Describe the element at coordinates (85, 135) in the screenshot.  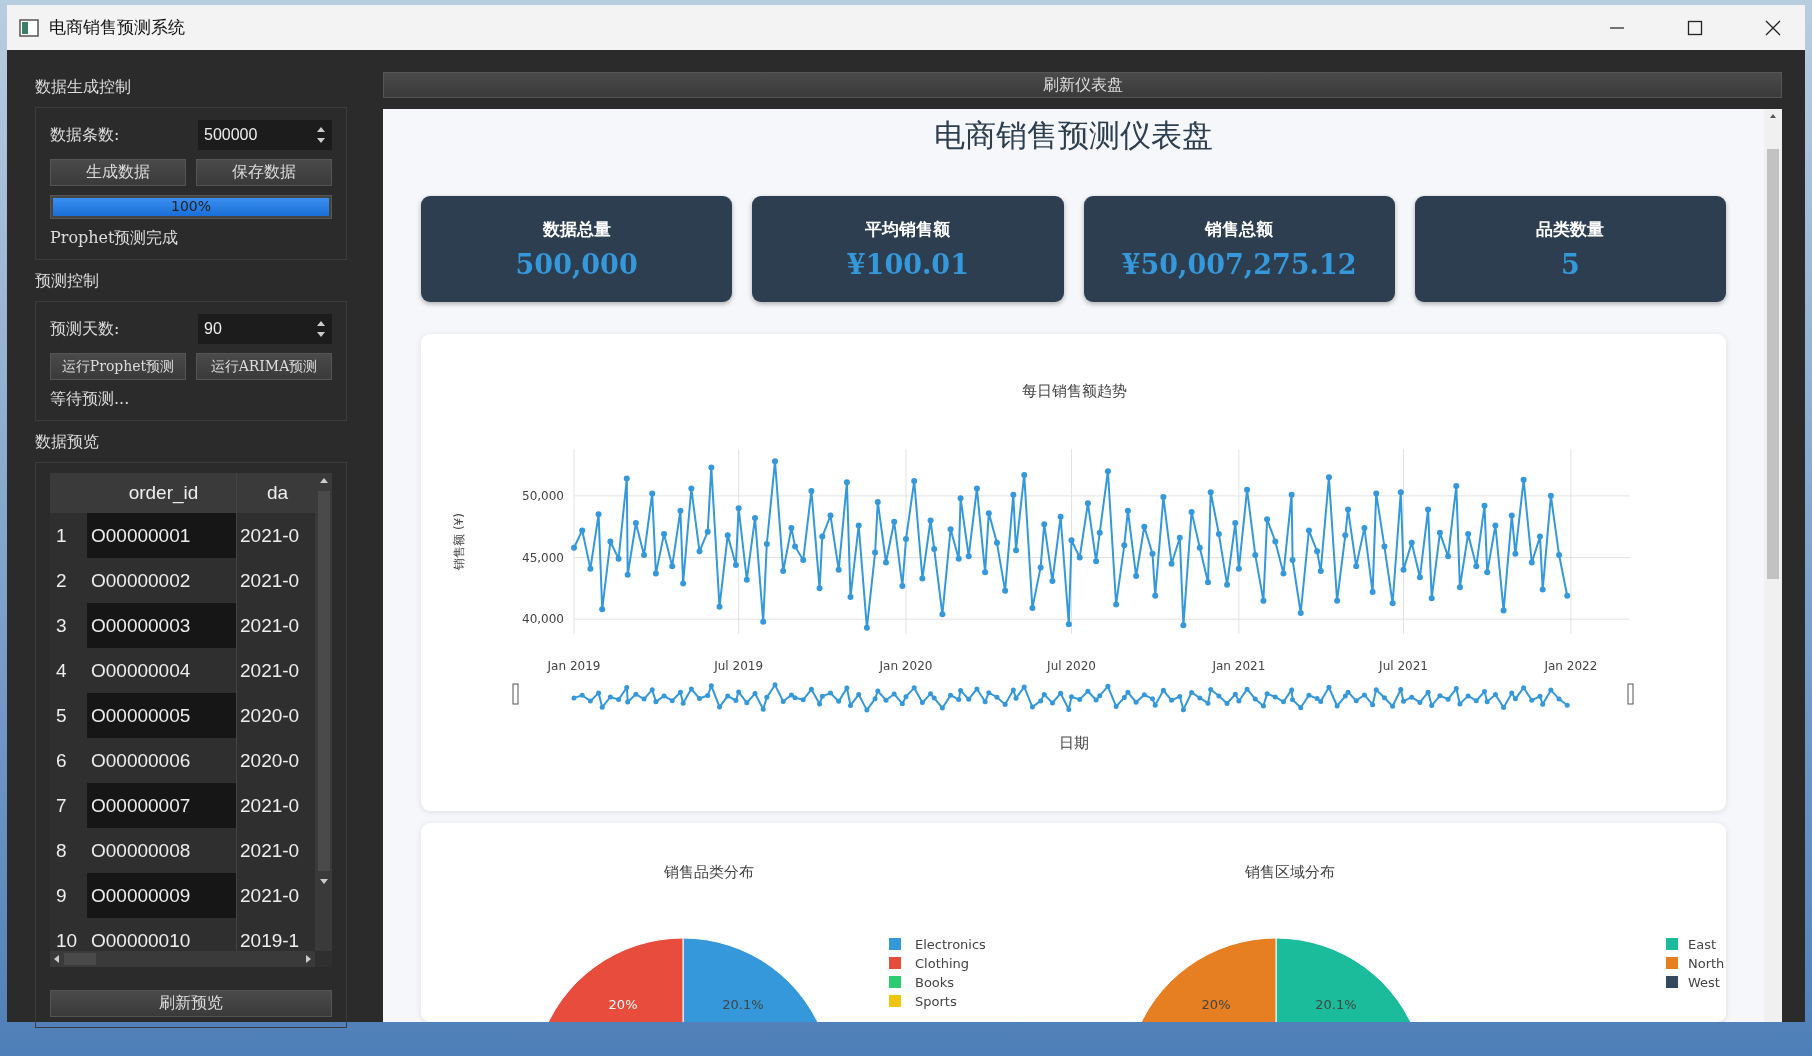
I see `field-label: 数据条数:` at that location.